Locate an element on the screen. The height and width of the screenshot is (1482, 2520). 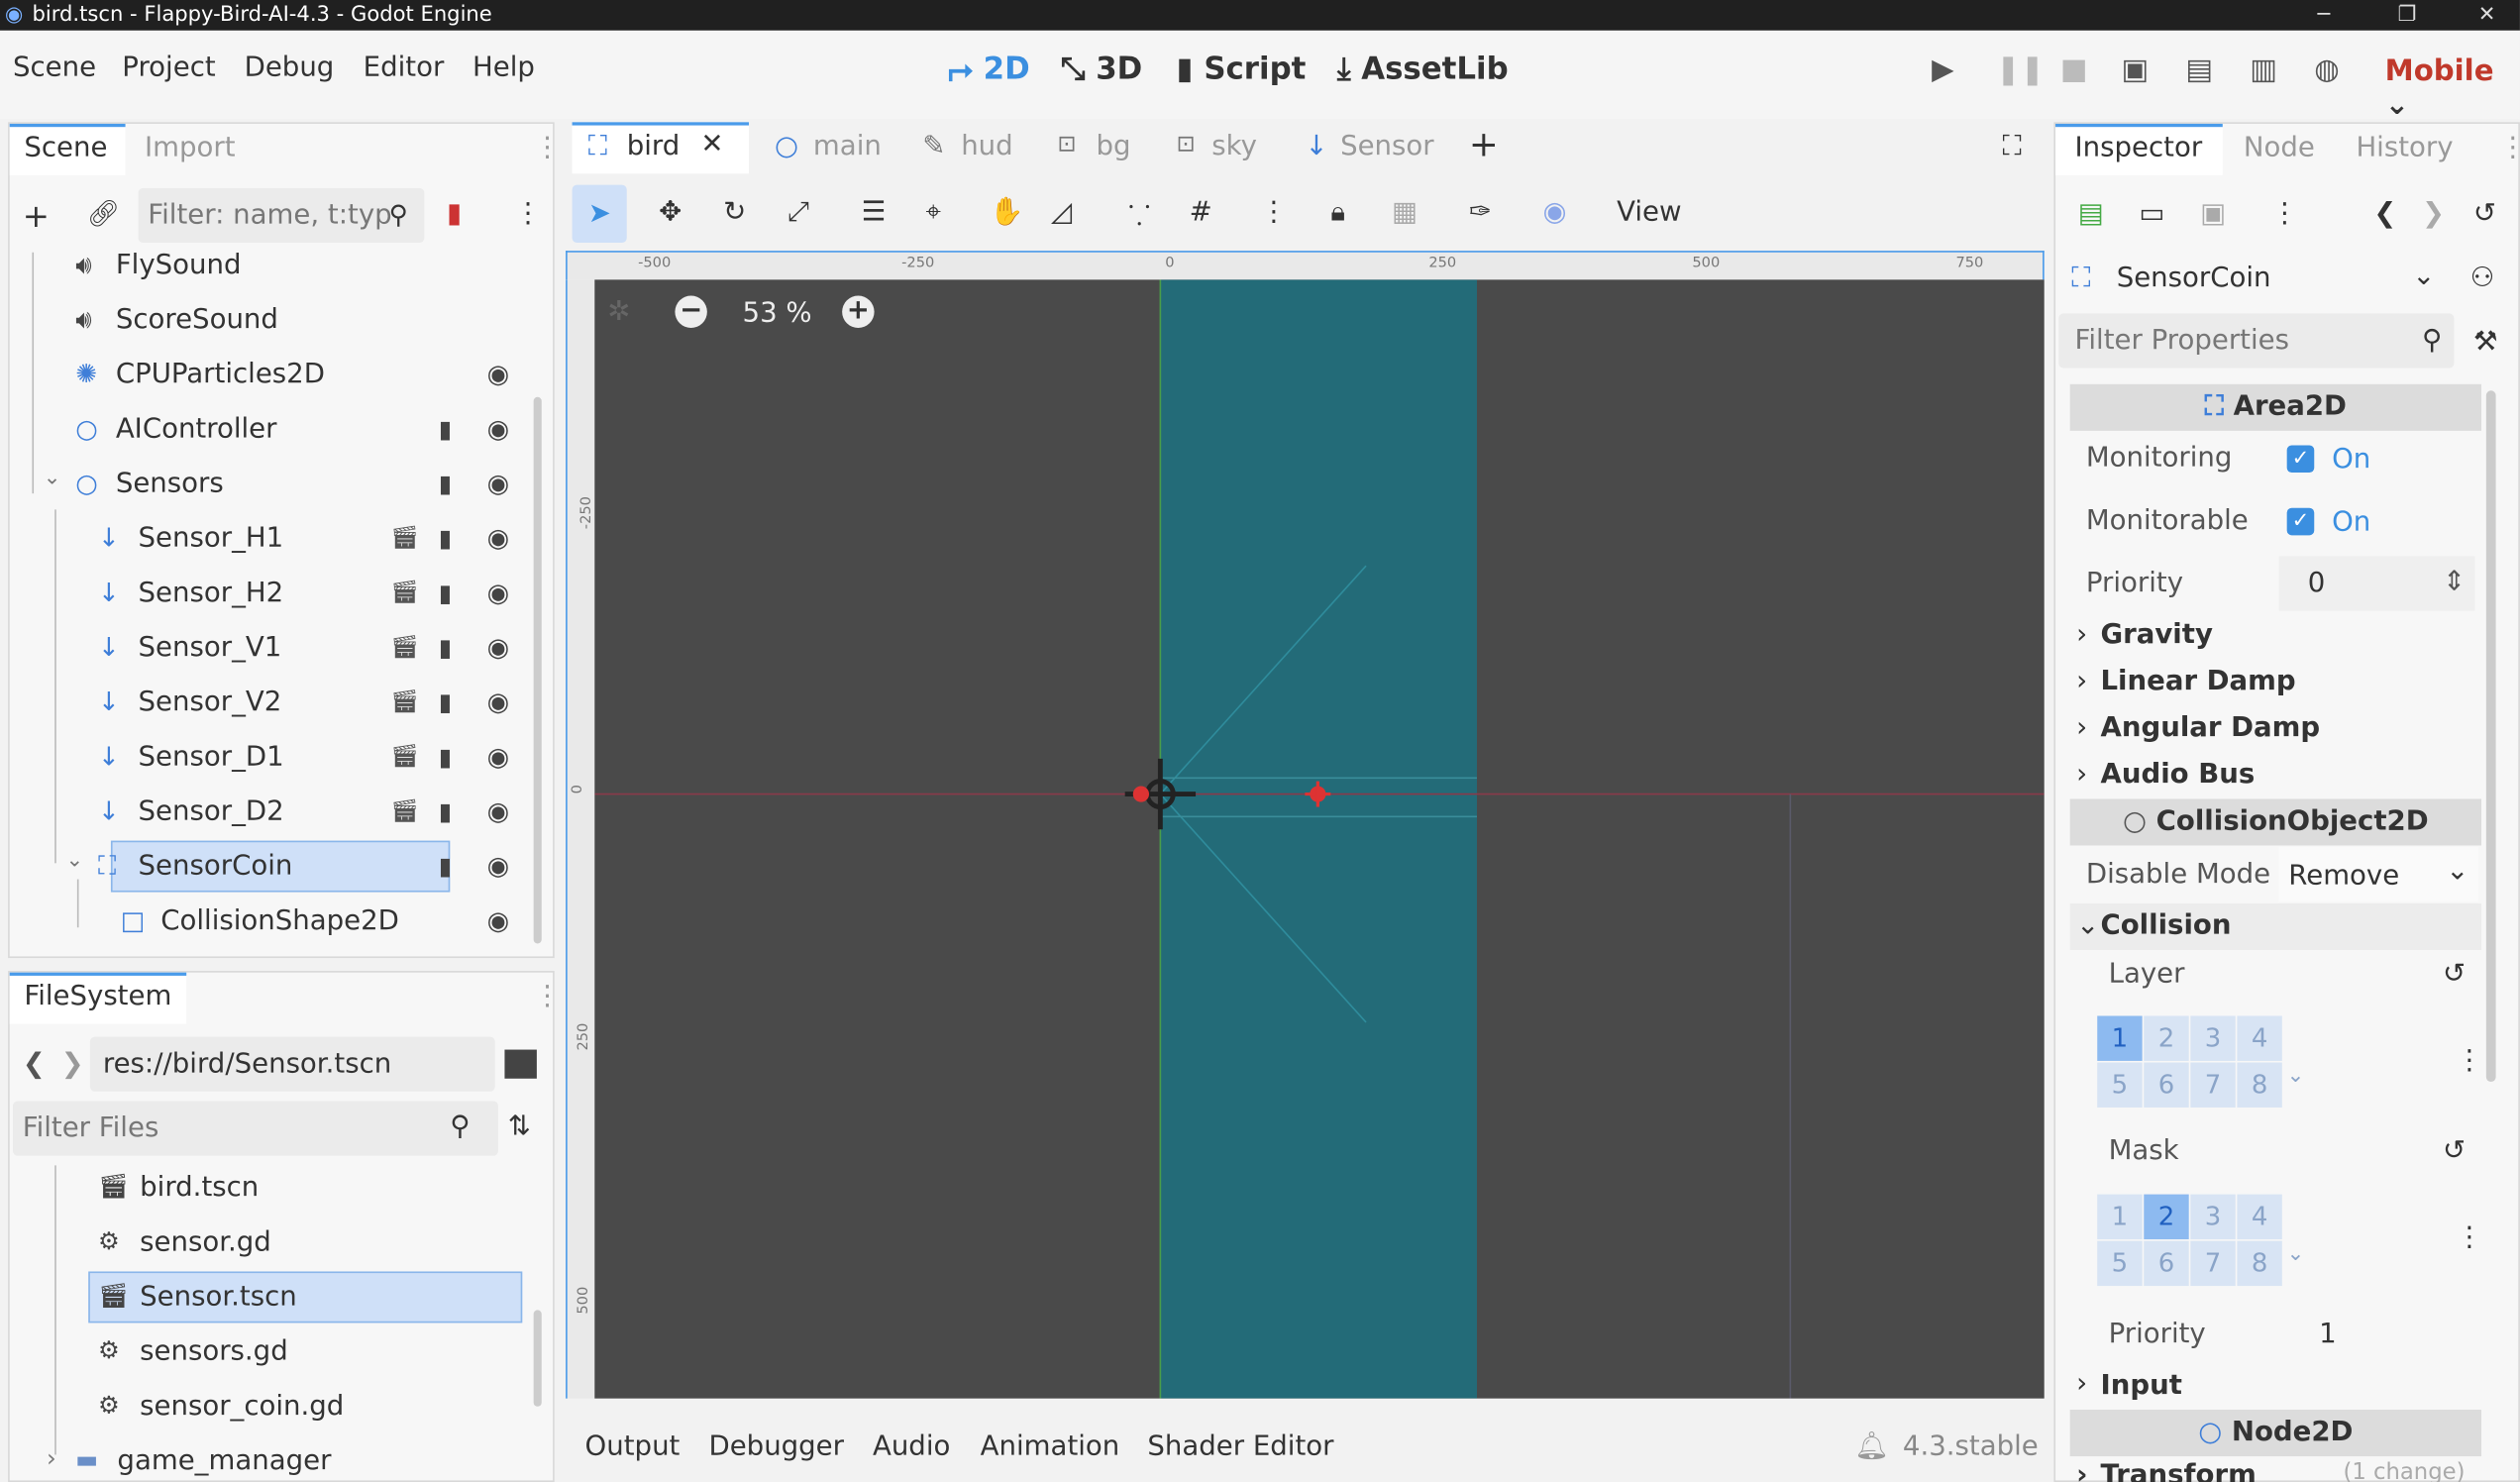
tab-import: Import is located at coordinates (190, 147).